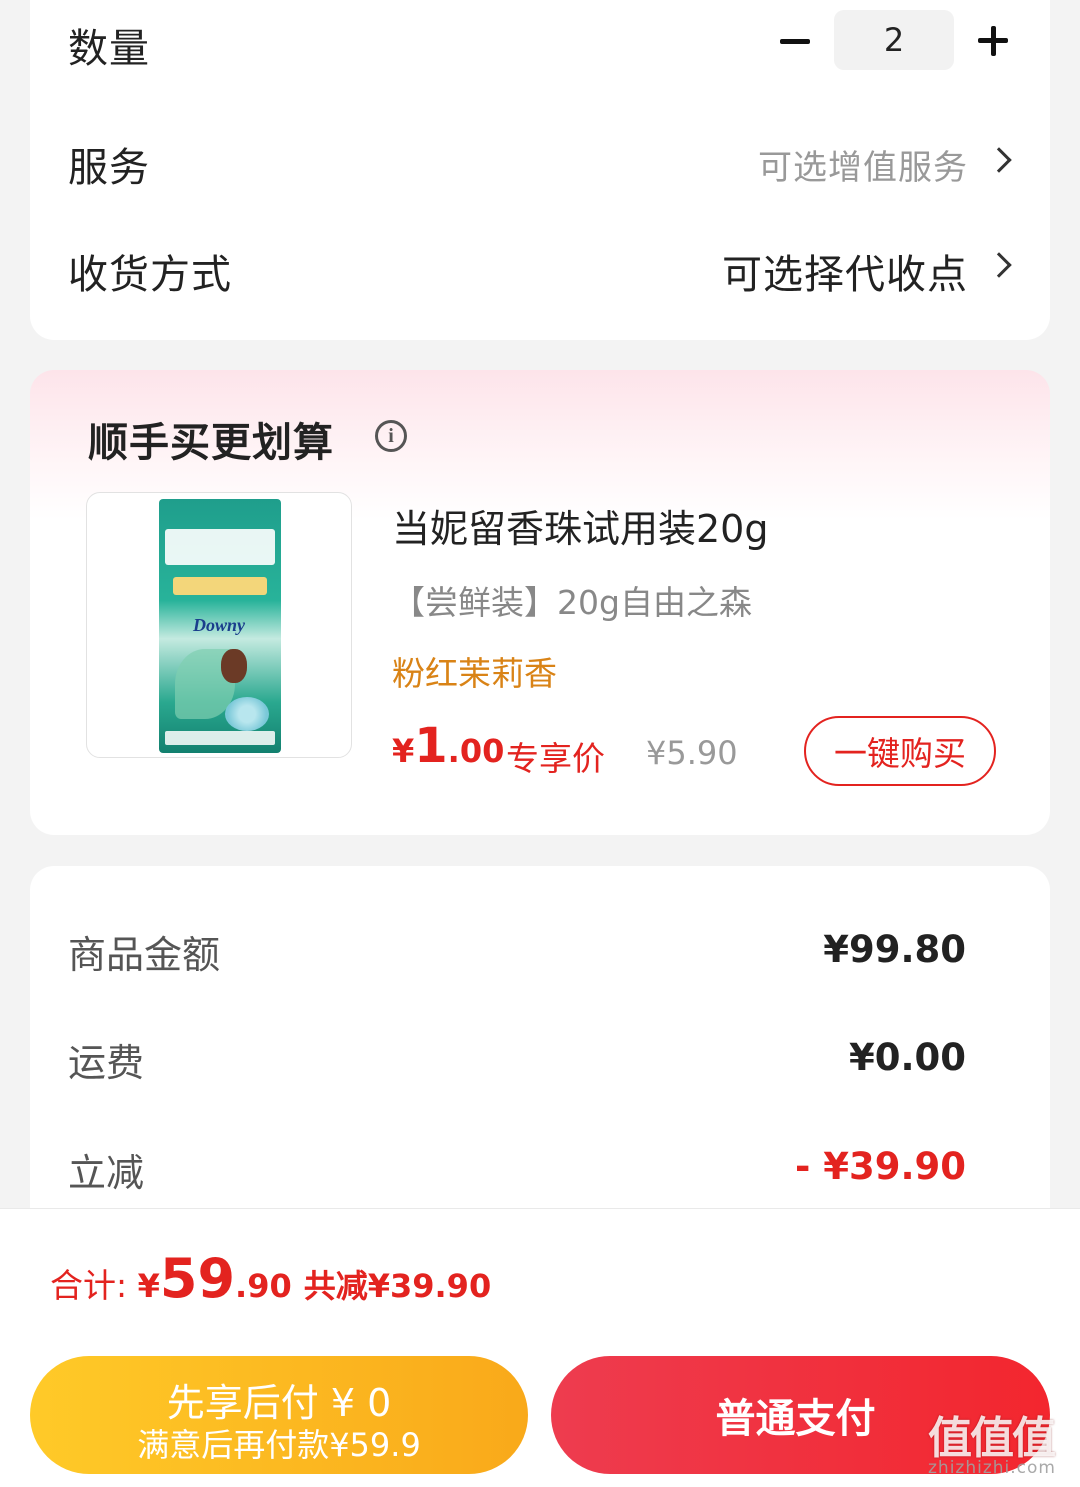 This screenshot has height=1487, width=1080. I want to click on goods-amount-value: ¥99.80, so click(894, 949).